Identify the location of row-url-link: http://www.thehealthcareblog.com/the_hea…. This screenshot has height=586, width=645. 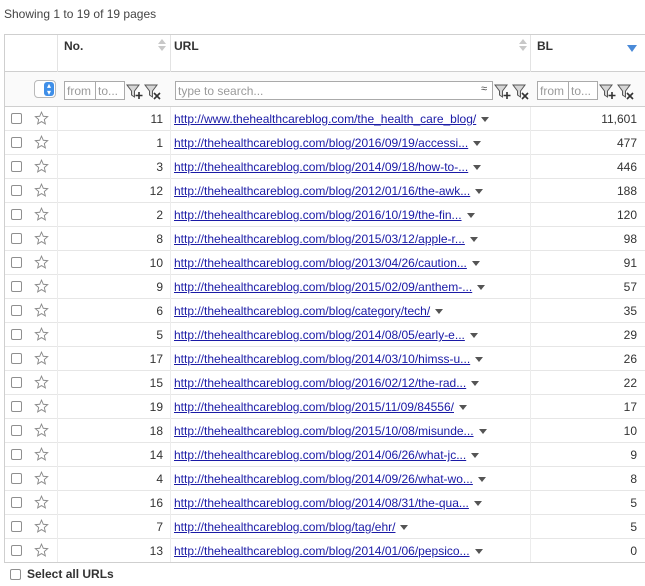
(332, 119).